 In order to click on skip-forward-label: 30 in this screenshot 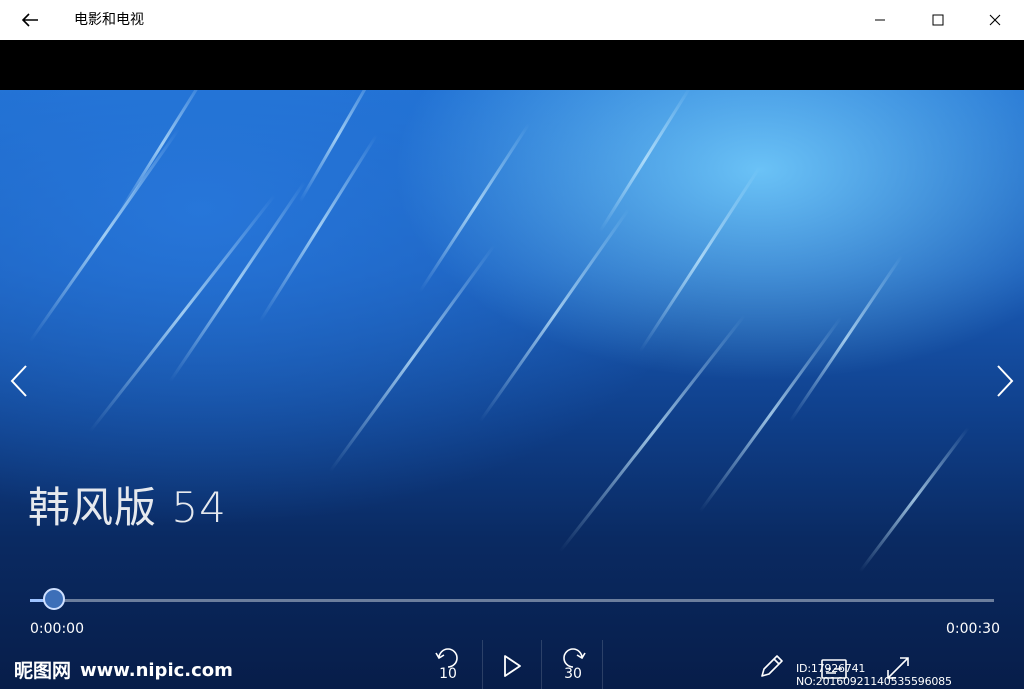, I will do `click(573, 674)`.